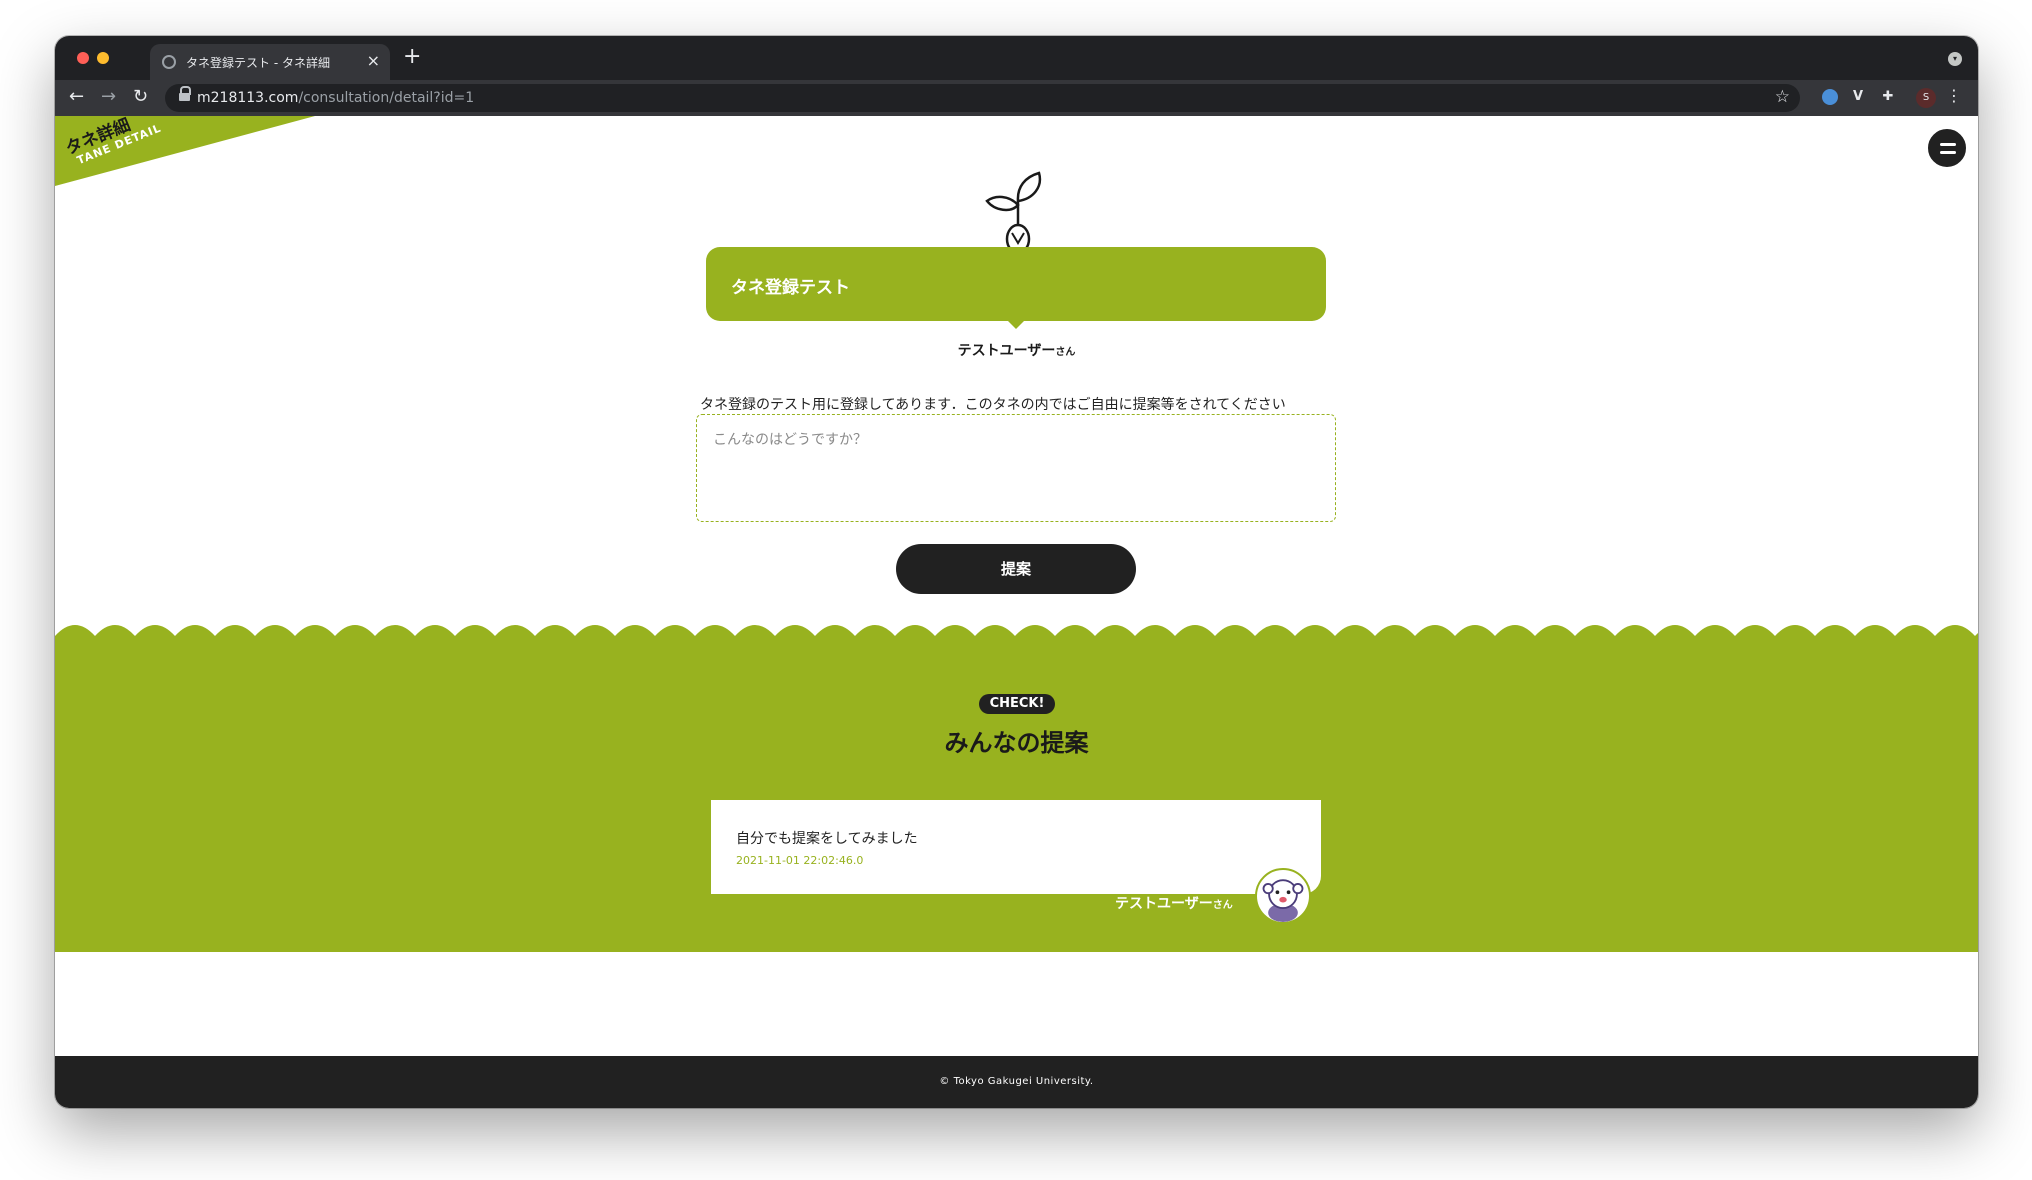 This screenshot has width=2032, height=1180. What do you see at coordinates (185, 93) in the screenshot?
I see `lock-icon` at bounding box center [185, 93].